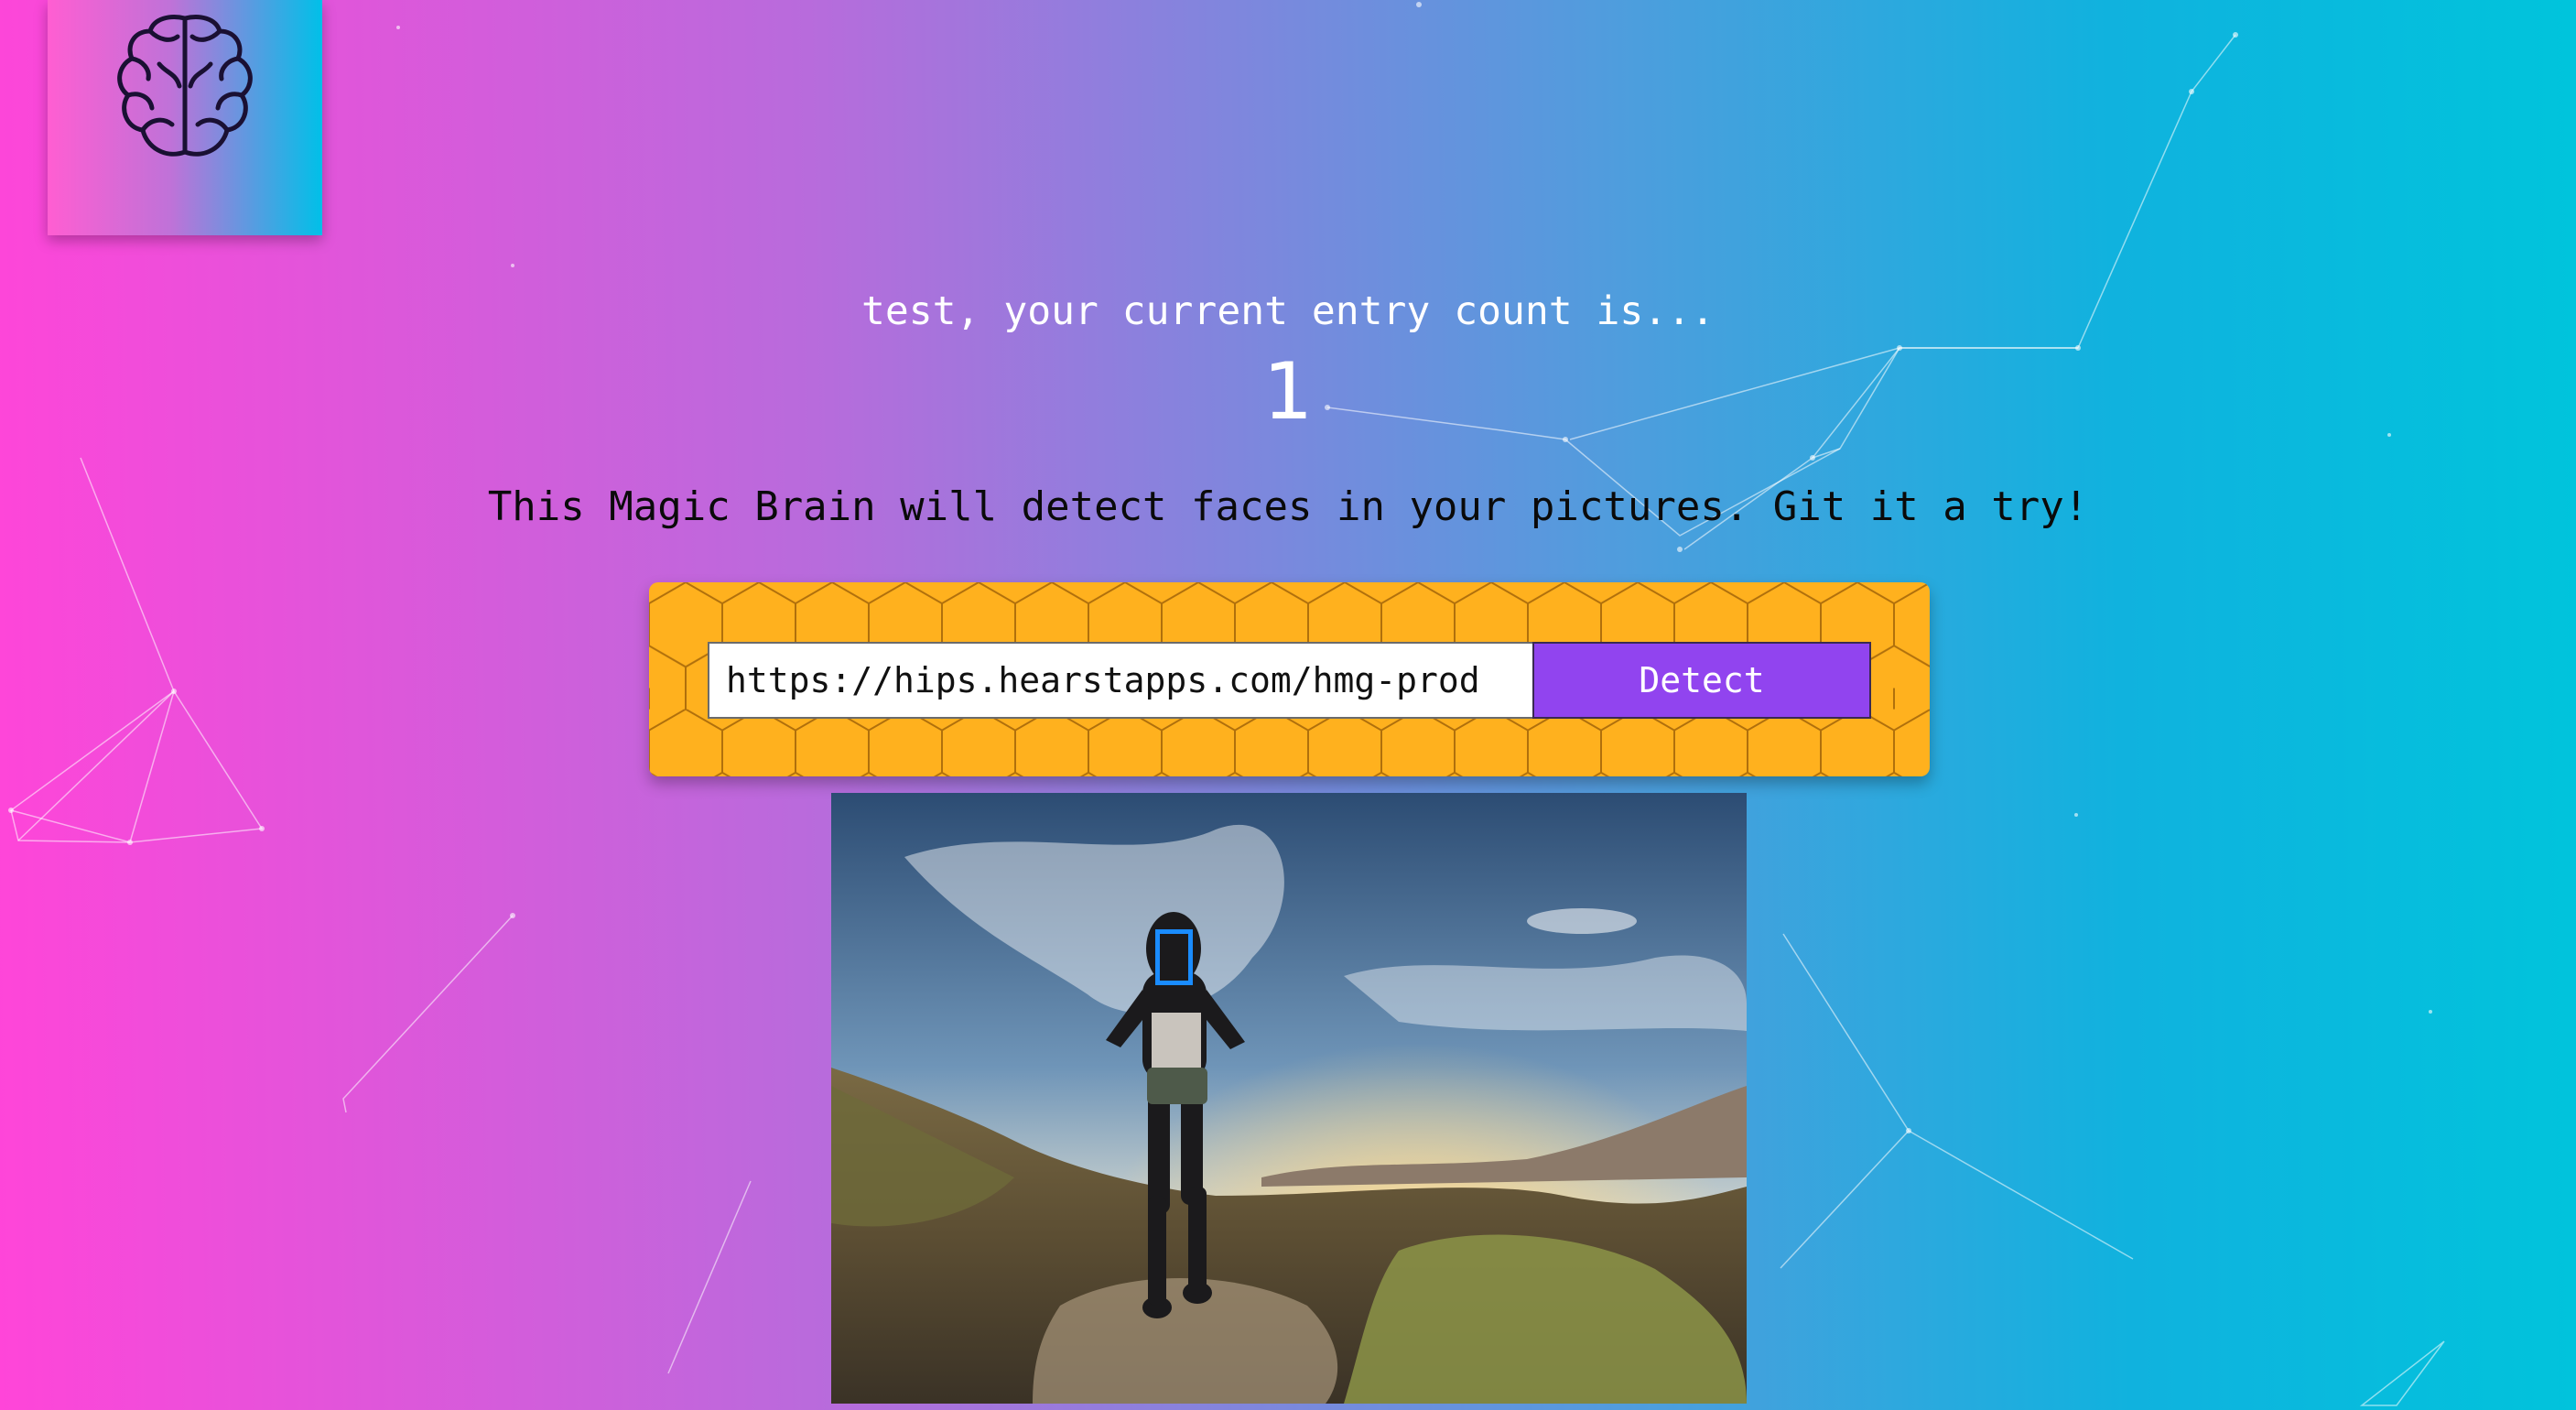 The height and width of the screenshot is (1410, 2576). Describe the element at coordinates (185, 86) in the screenshot. I see `brain-icon` at that location.